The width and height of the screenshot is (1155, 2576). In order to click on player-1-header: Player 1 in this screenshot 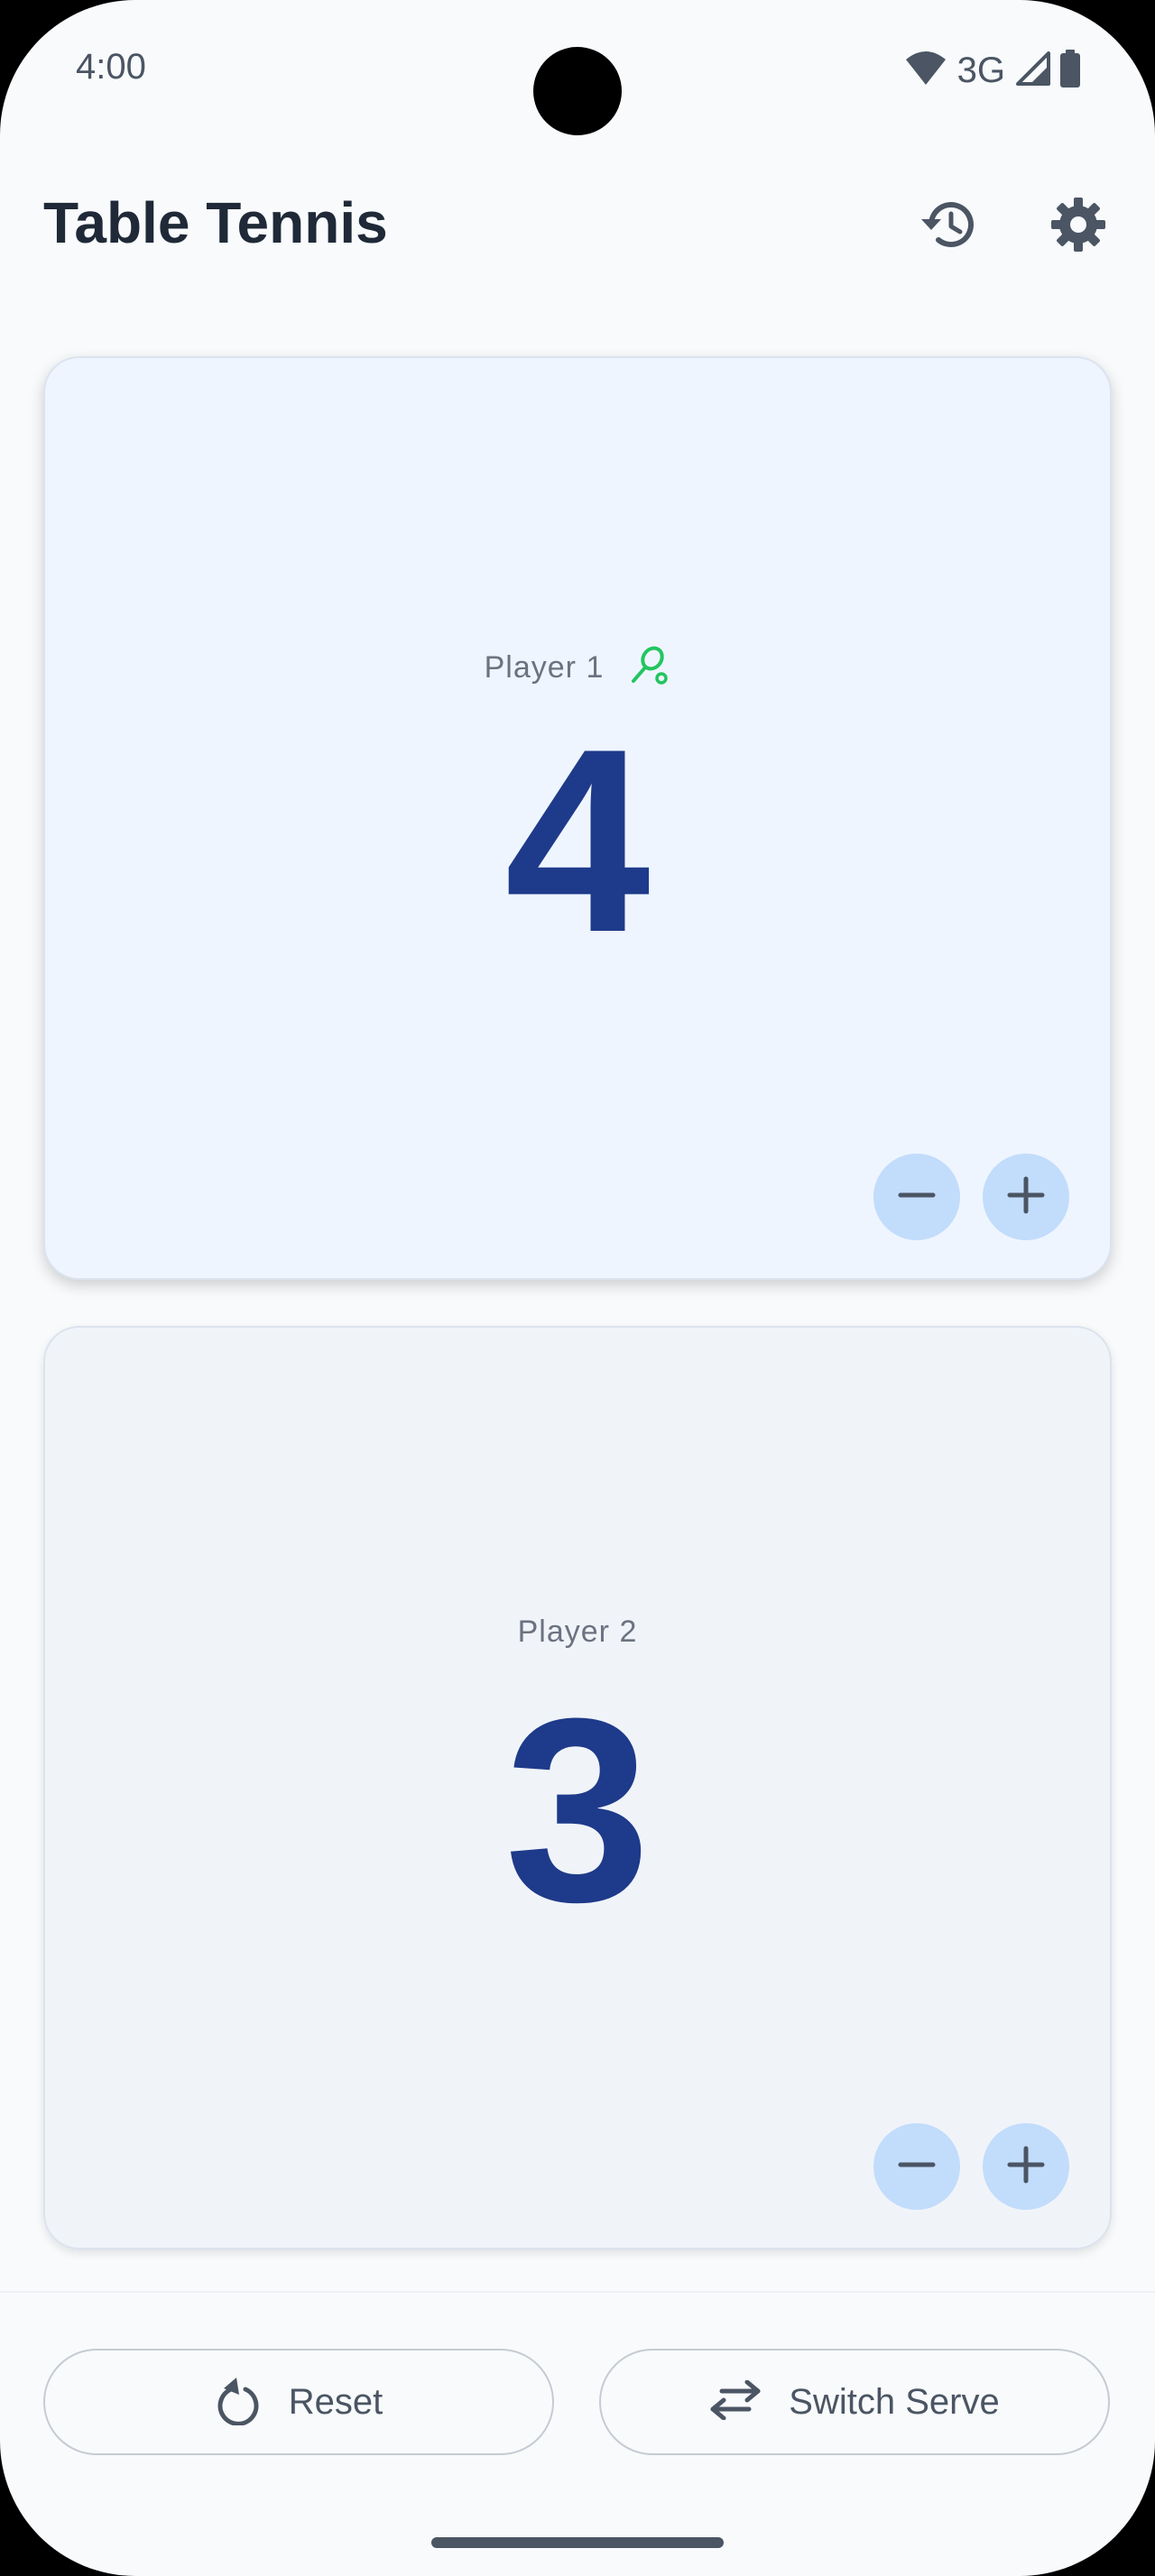, I will do `click(577, 668)`.